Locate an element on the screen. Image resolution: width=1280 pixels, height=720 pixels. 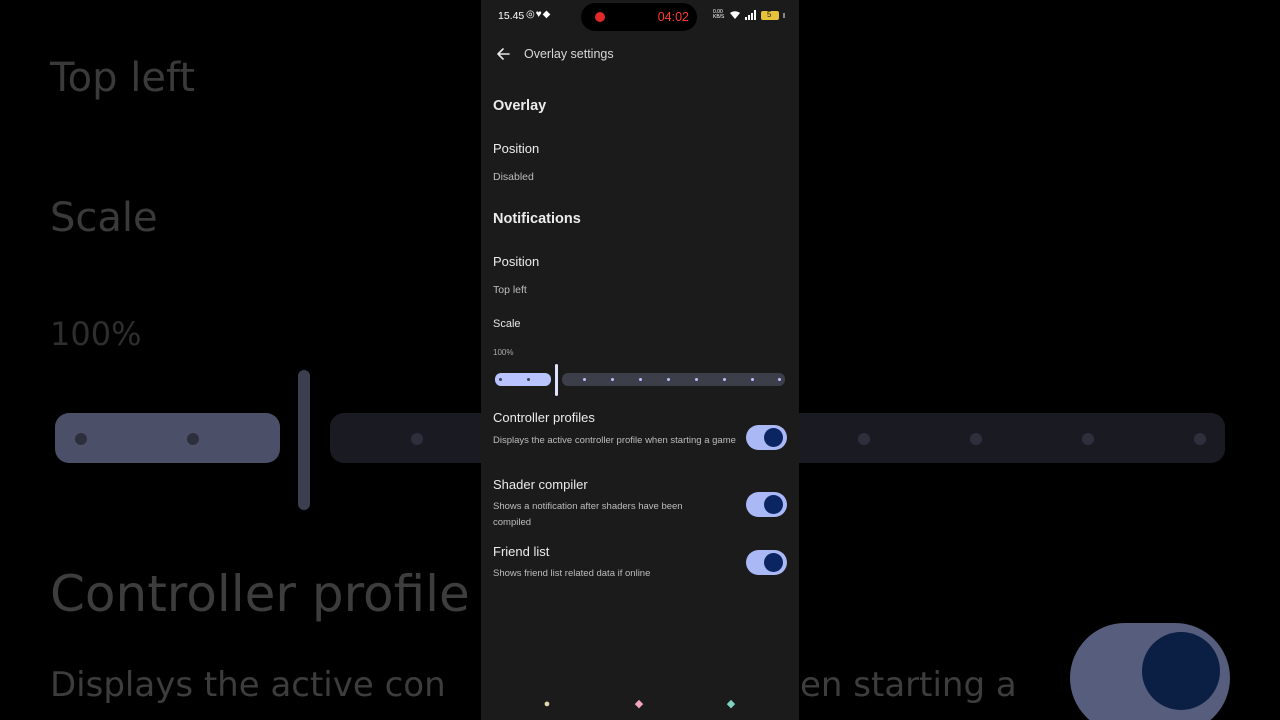
app-bar: Overlay settings is located at coordinates (640, 54).